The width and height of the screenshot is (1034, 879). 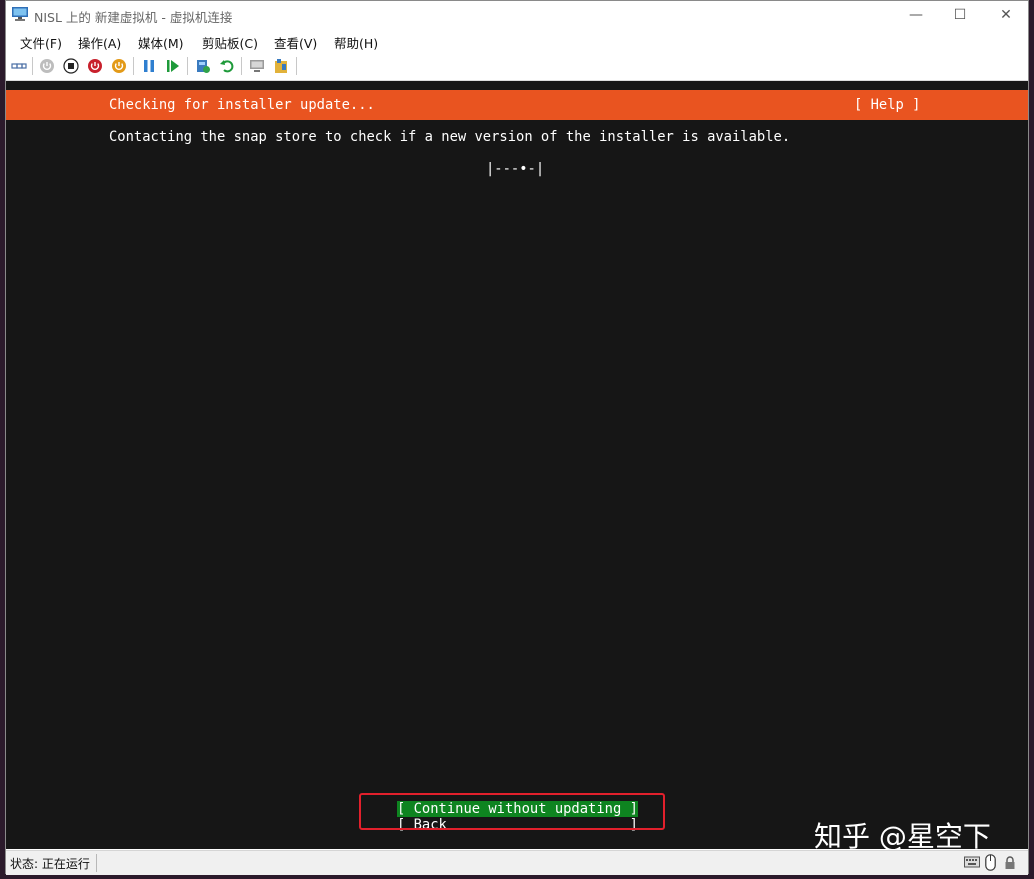 I want to click on vm-connection-app-icon, so click(x=20, y=14).